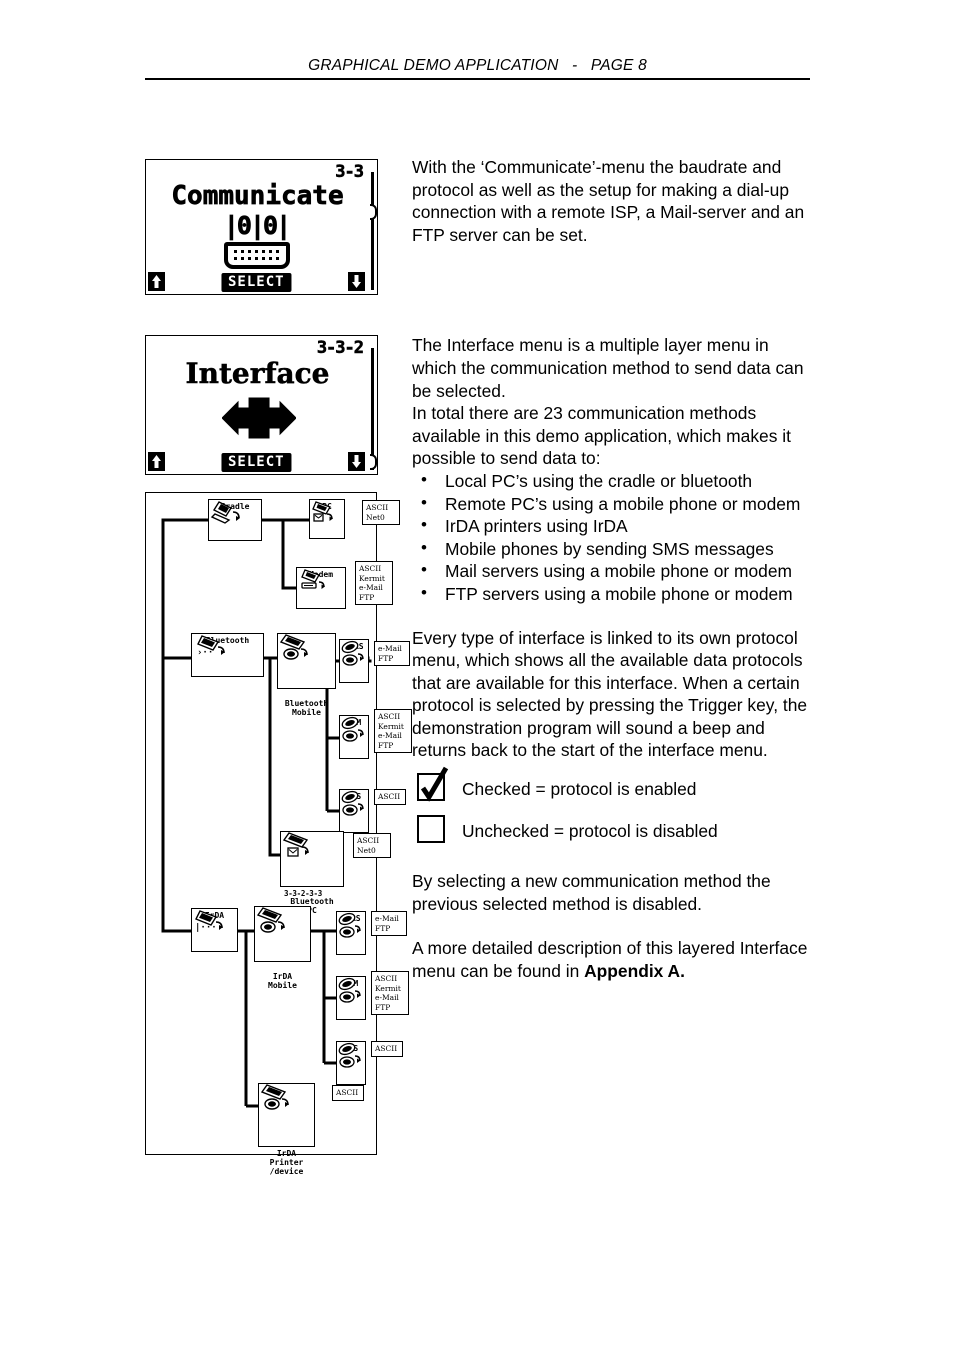  Describe the element at coordinates (612, 526) in the screenshot. I see `list-item: IrDA printers using IrDA` at that location.